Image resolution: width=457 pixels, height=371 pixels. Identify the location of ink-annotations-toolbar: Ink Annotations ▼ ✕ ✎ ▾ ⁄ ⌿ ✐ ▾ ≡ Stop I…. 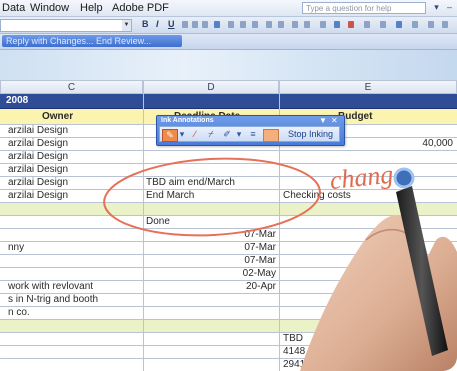
(250, 130).